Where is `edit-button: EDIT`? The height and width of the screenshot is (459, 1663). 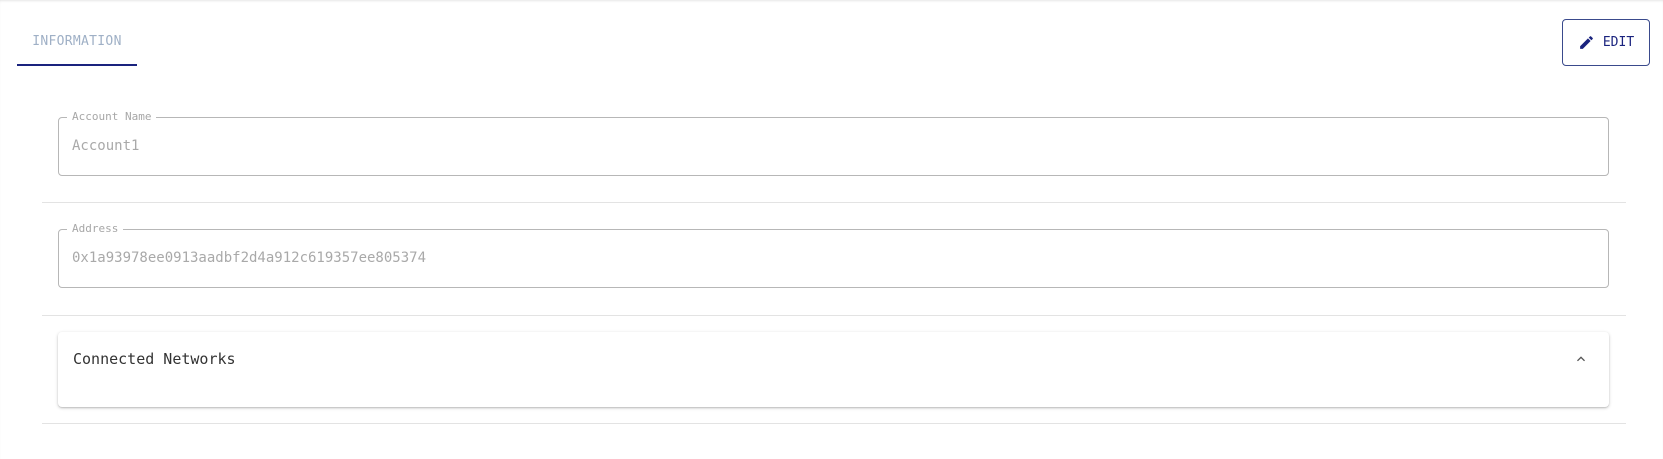 edit-button: EDIT is located at coordinates (1606, 42).